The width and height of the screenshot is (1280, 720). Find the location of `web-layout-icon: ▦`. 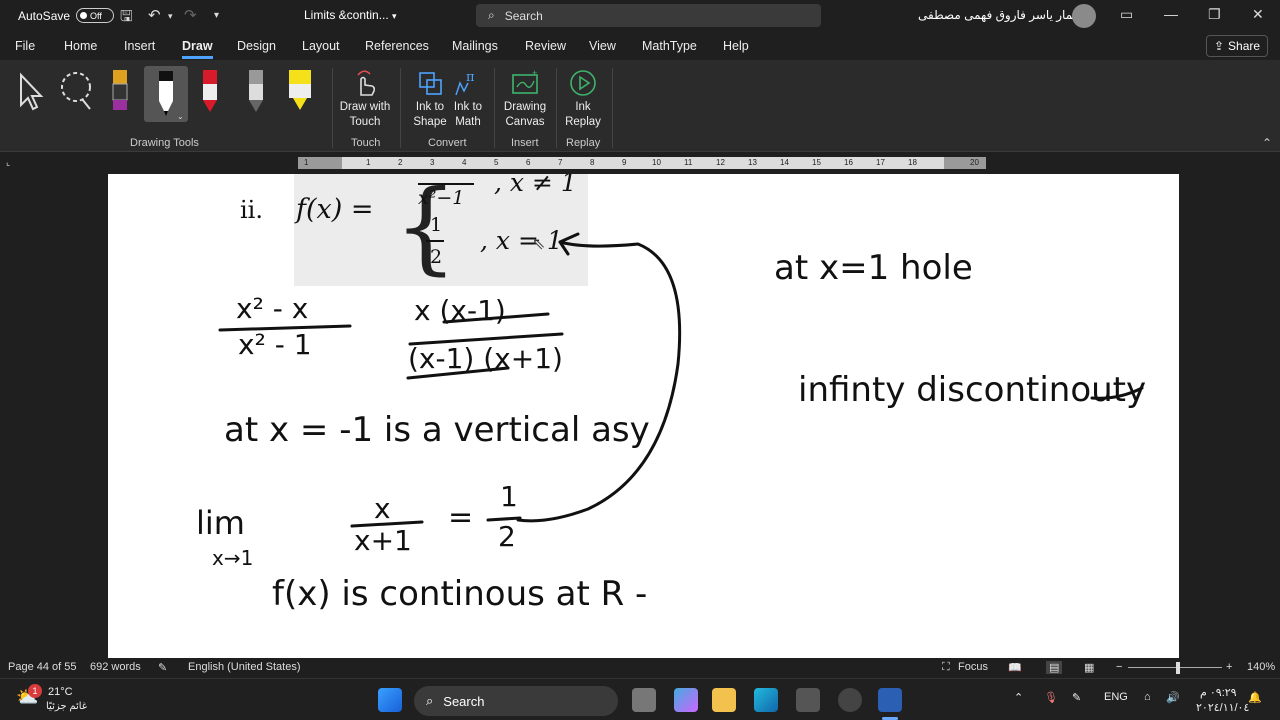

web-layout-icon: ▦ is located at coordinates (1089, 667).